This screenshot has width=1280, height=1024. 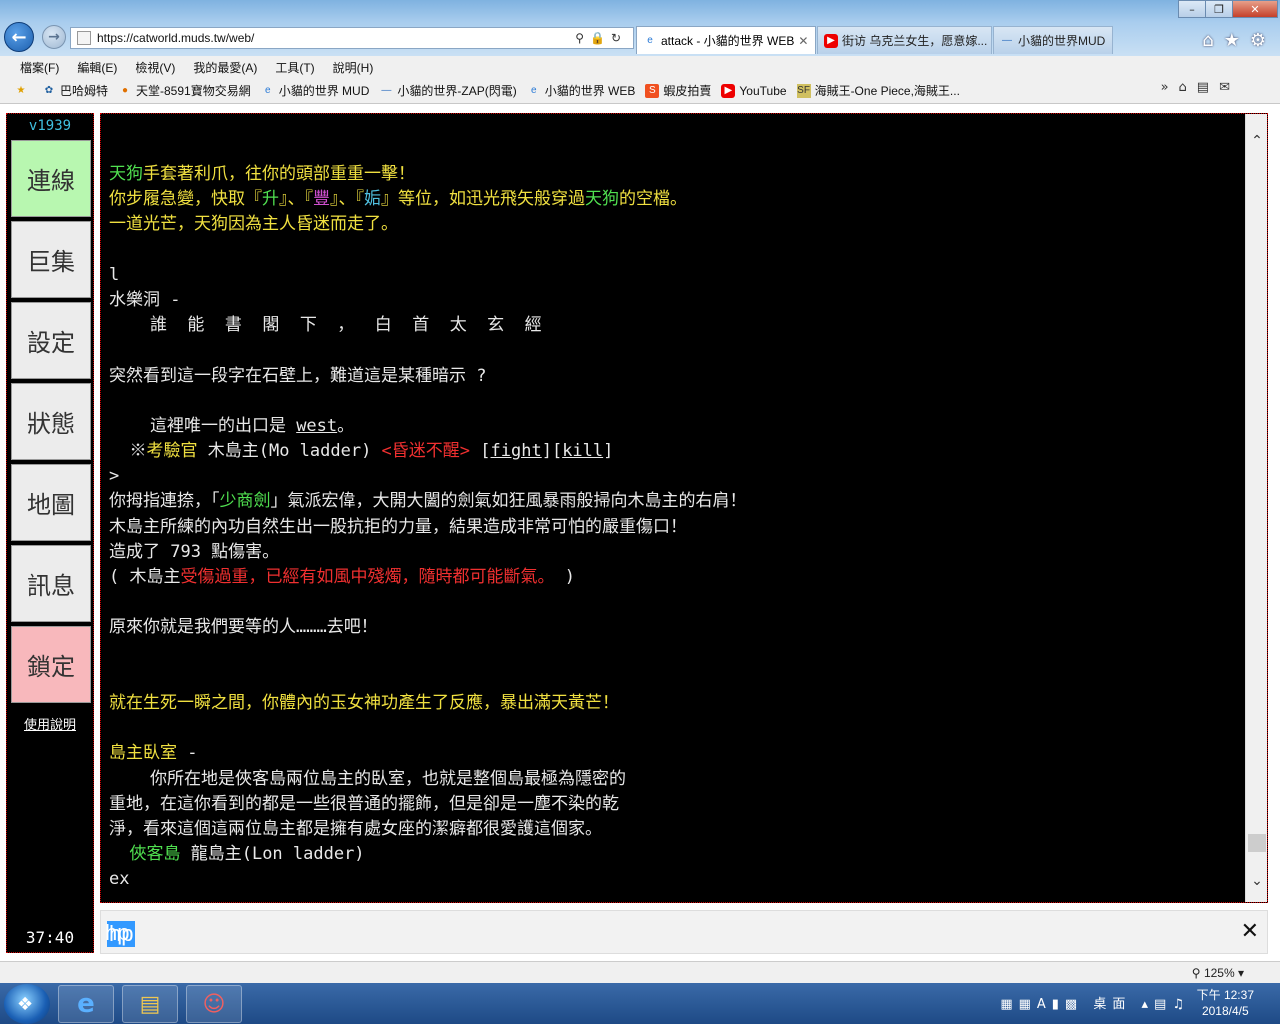 What do you see at coordinates (1112, 1004) in the screenshot?
I see `tray-desktop-label: 桌面` at bounding box center [1112, 1004].